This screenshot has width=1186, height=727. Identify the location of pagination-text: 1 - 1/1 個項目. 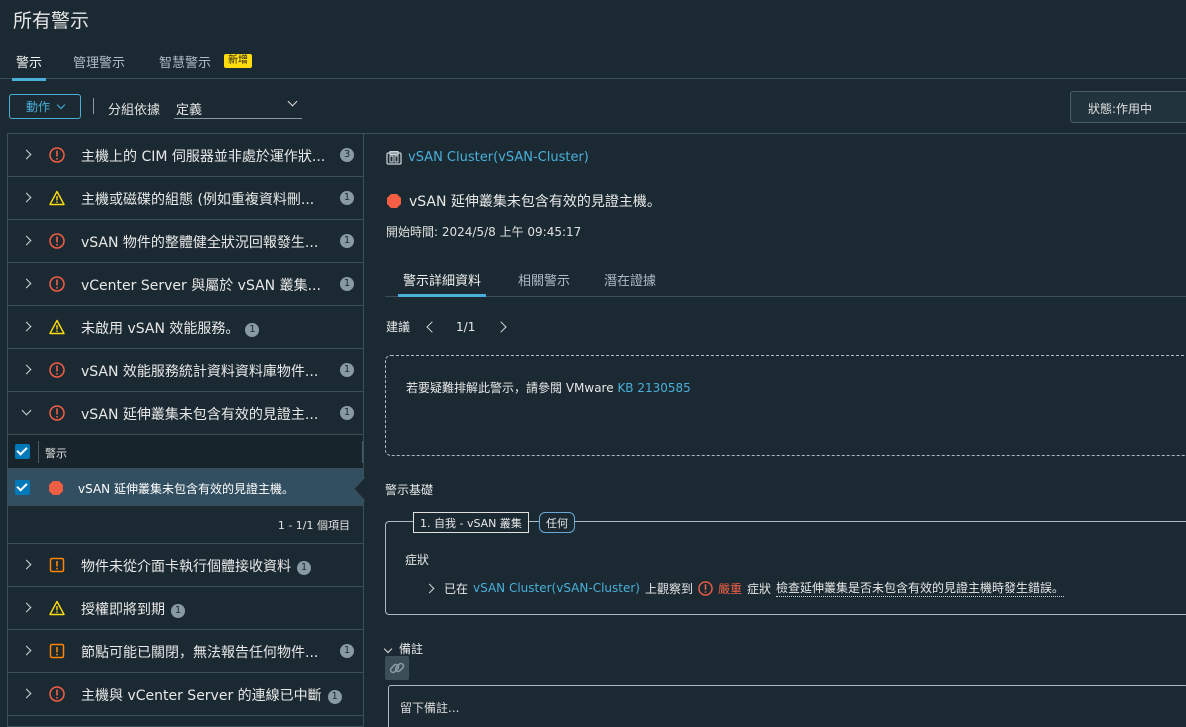
(313, 525).